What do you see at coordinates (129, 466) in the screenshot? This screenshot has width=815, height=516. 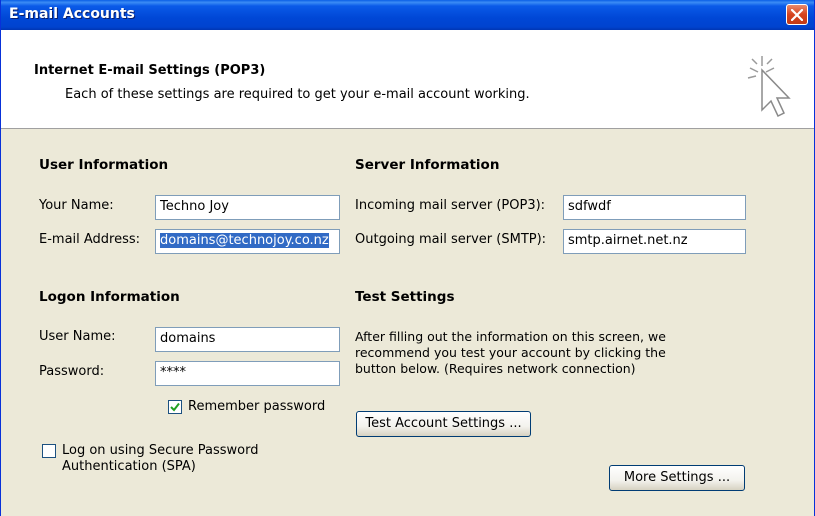 I see `spa-label-line2: Authentication (SPA)` at bounding box center [129, 466].